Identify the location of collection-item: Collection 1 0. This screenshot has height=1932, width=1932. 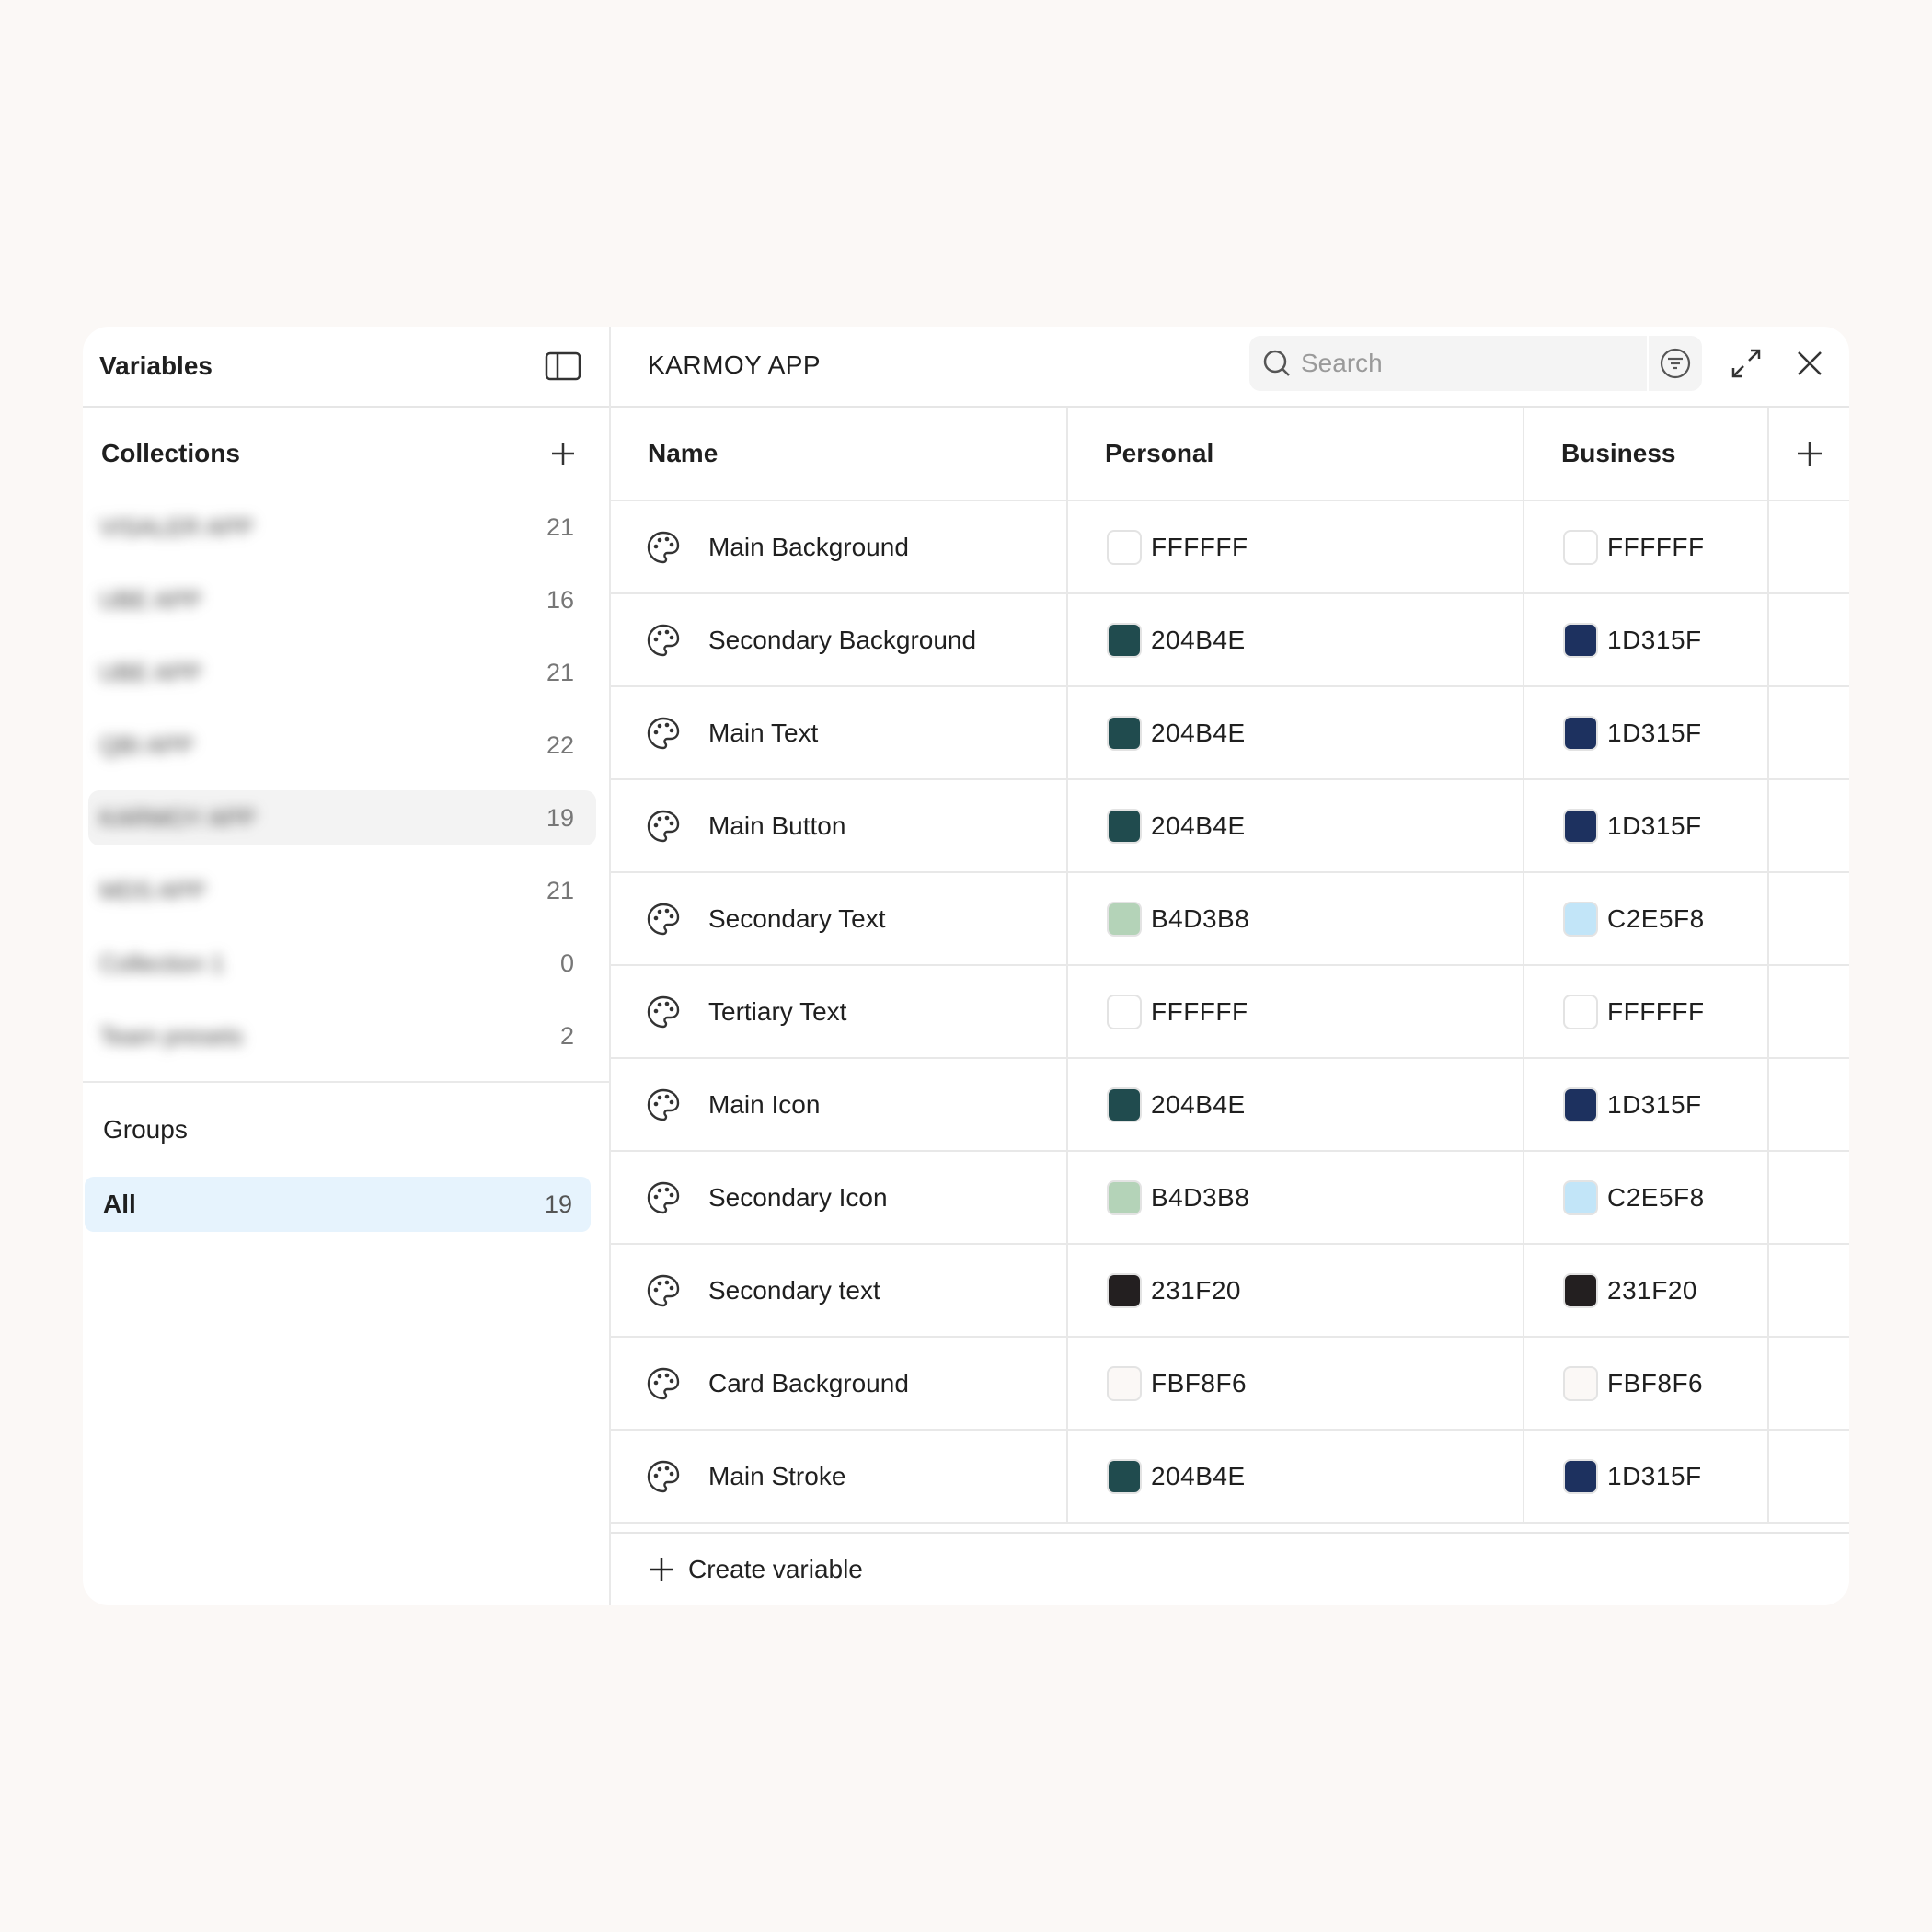
(342, 963).